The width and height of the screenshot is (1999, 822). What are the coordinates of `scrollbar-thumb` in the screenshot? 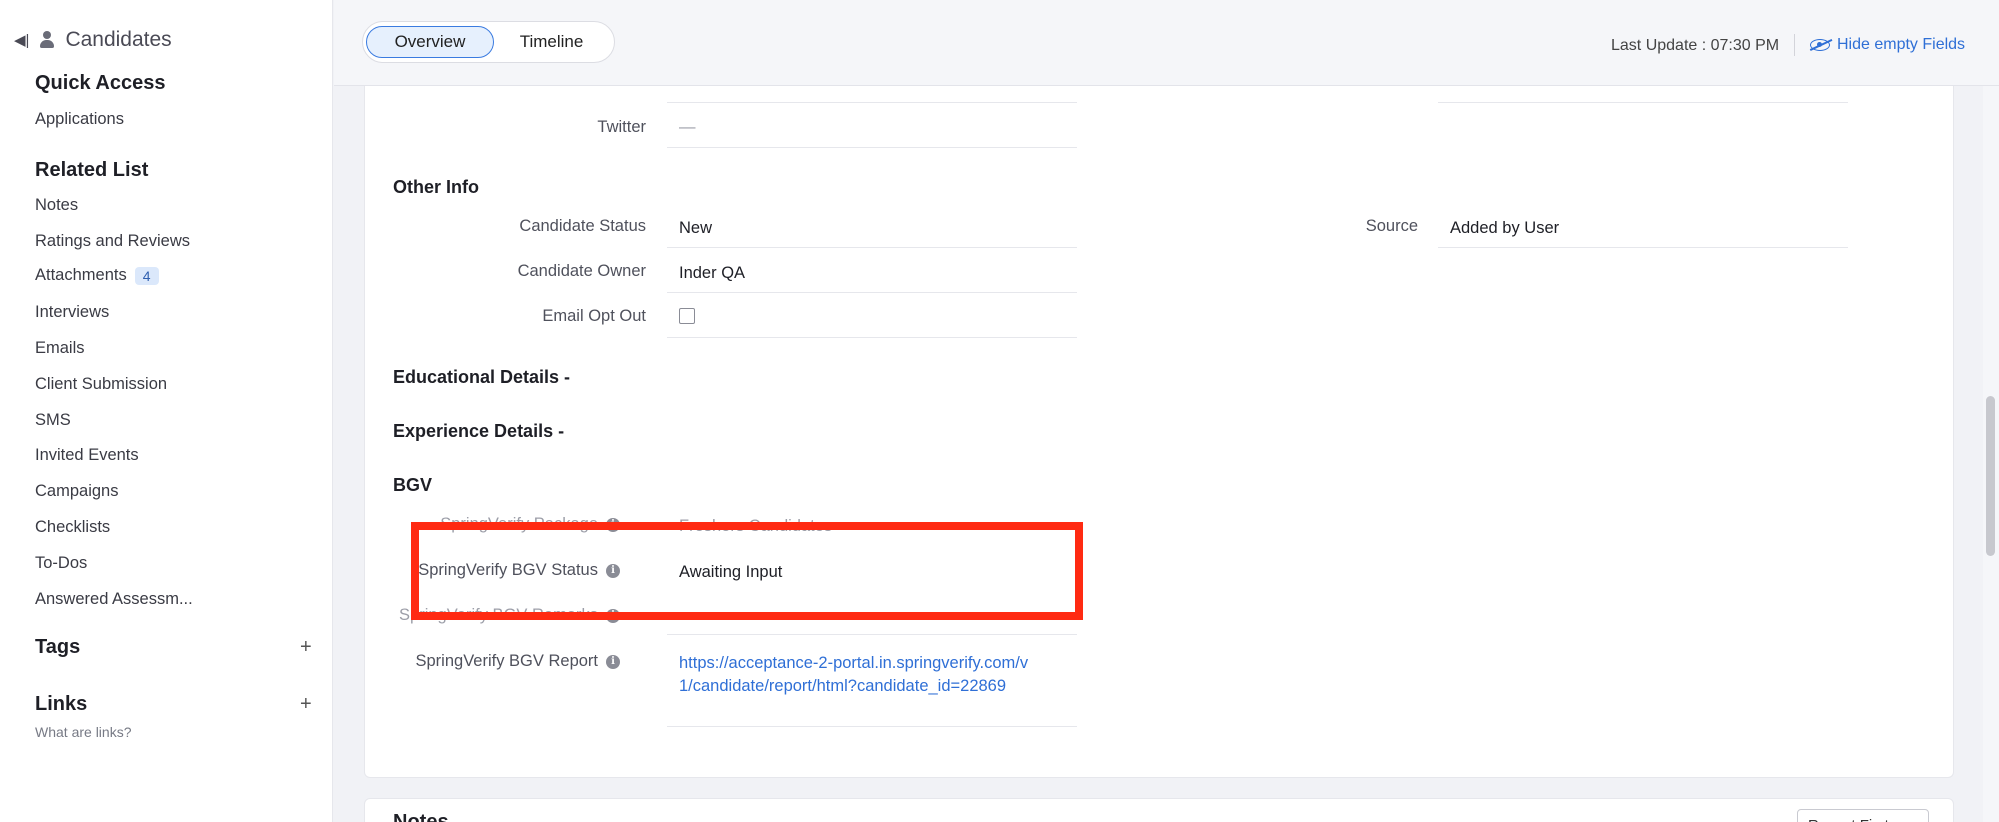 It's located at (1990, 476).